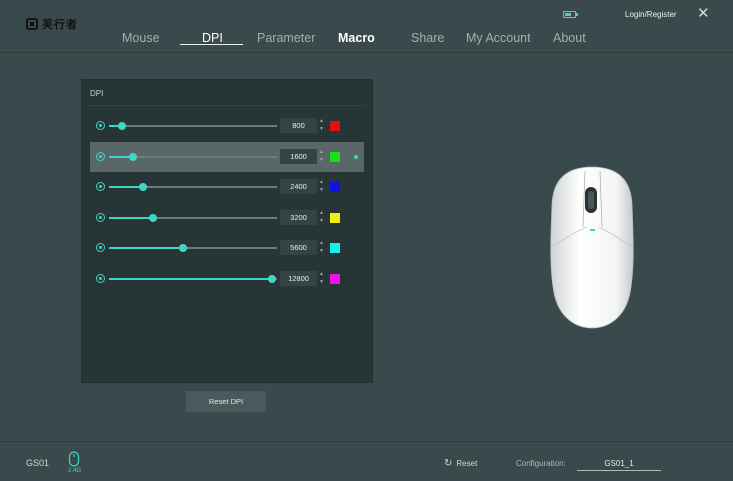 This screenshot has height=481, width=733. I want to click on dpi-level-row: 5600 ▲ ▼, so click(227, 248).